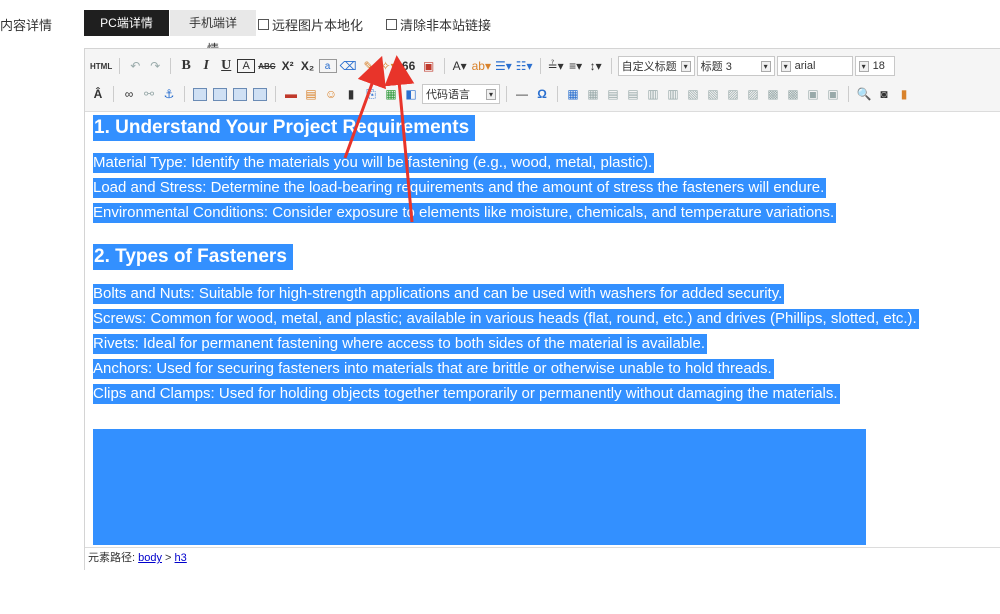  I want to click on insert-table-icon: ▦, so click(573, 94).